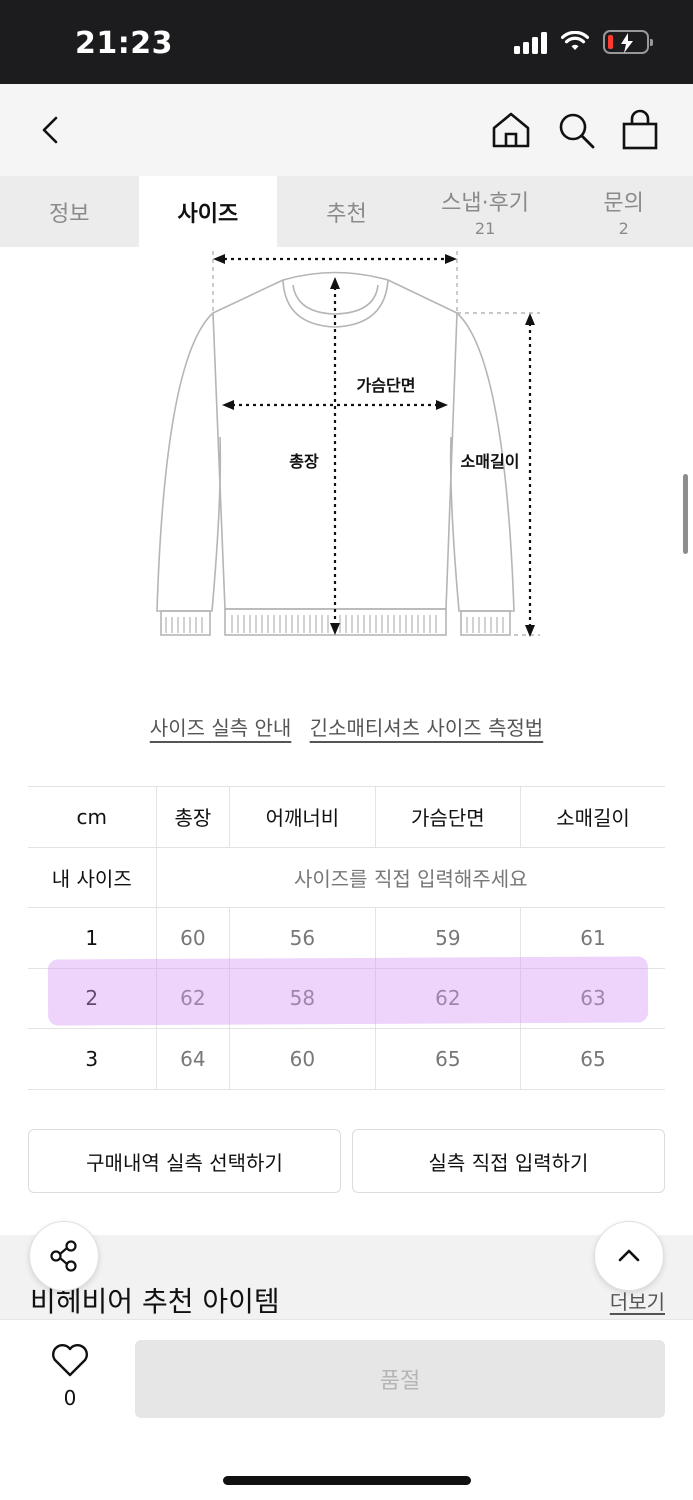 This screenshot has width=693, height=1500. Describe the element at coordinates (92, 877) in the screenshot. I see `my-size-label: 내 사이즈` at that location.